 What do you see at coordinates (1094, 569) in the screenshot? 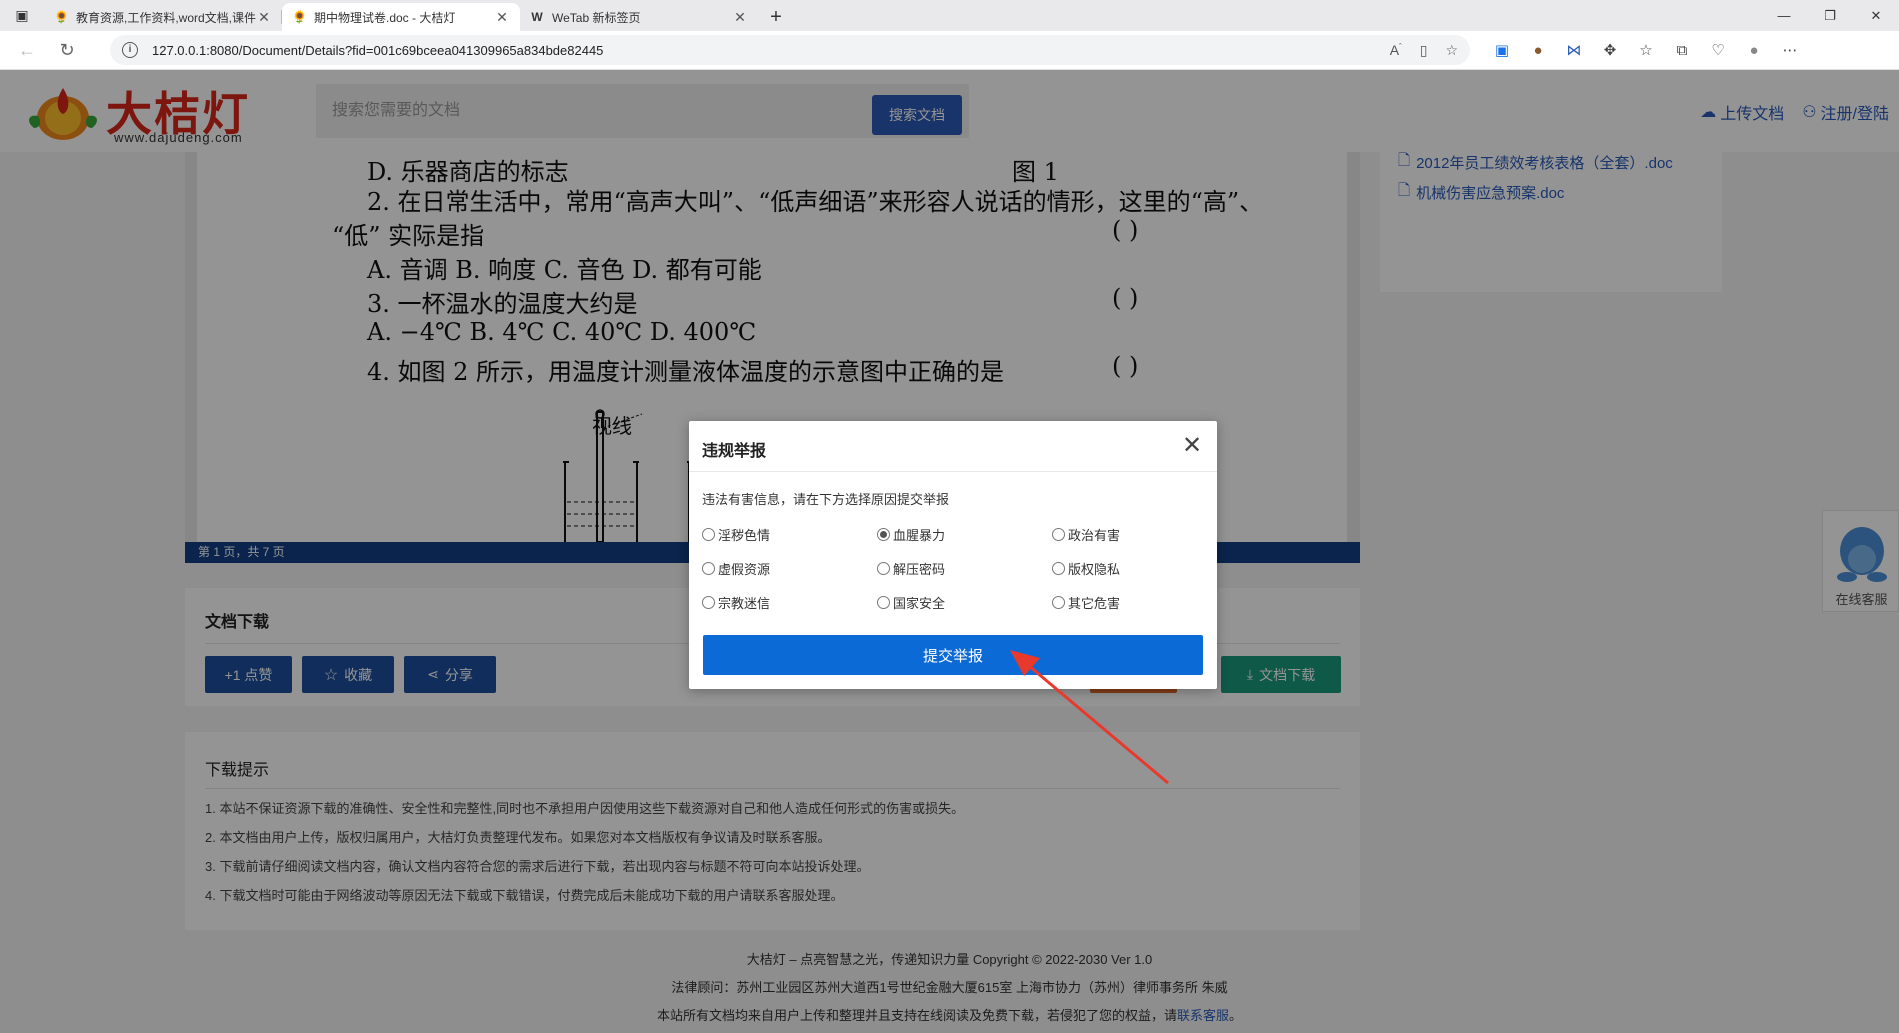
I see `reason-label: 版权隐私` at bounding box center [1094, 569].